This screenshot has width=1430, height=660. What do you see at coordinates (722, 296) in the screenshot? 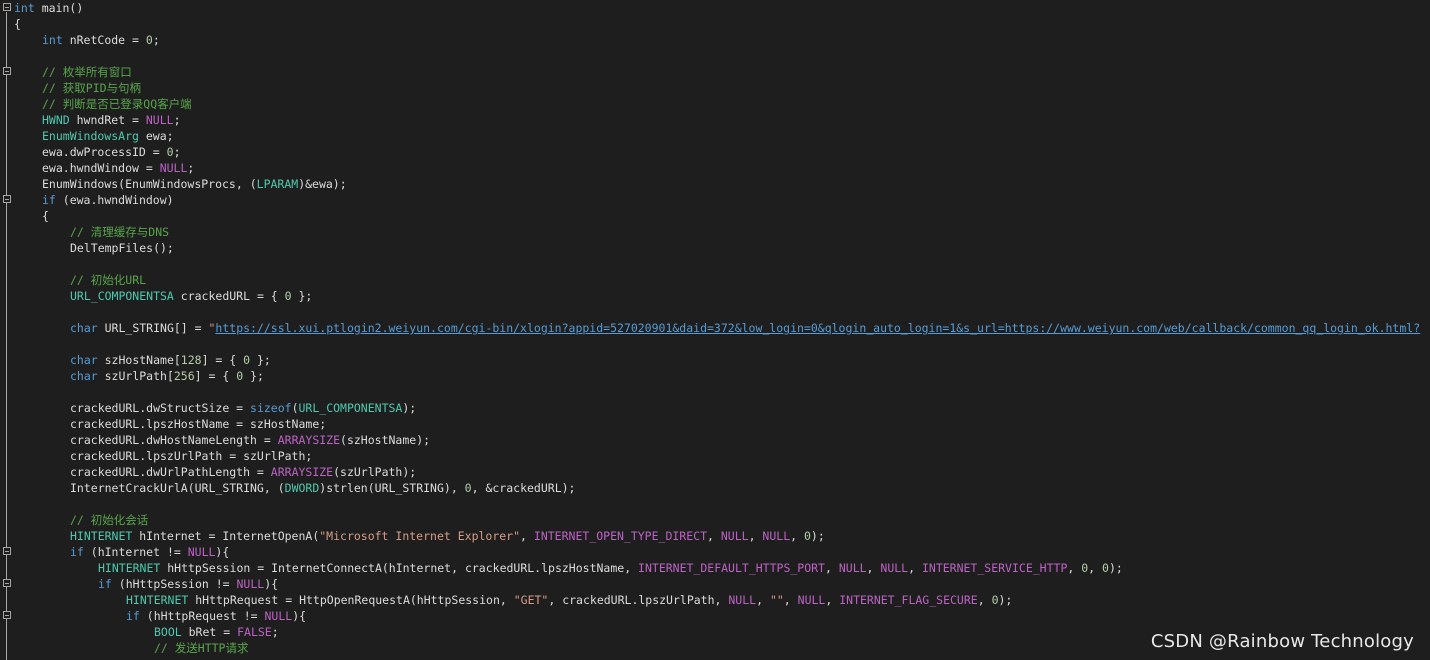
I see `code-line: URL_COMPONENTSA crackedURL = { 0 };` at bounding box center [722, 296].